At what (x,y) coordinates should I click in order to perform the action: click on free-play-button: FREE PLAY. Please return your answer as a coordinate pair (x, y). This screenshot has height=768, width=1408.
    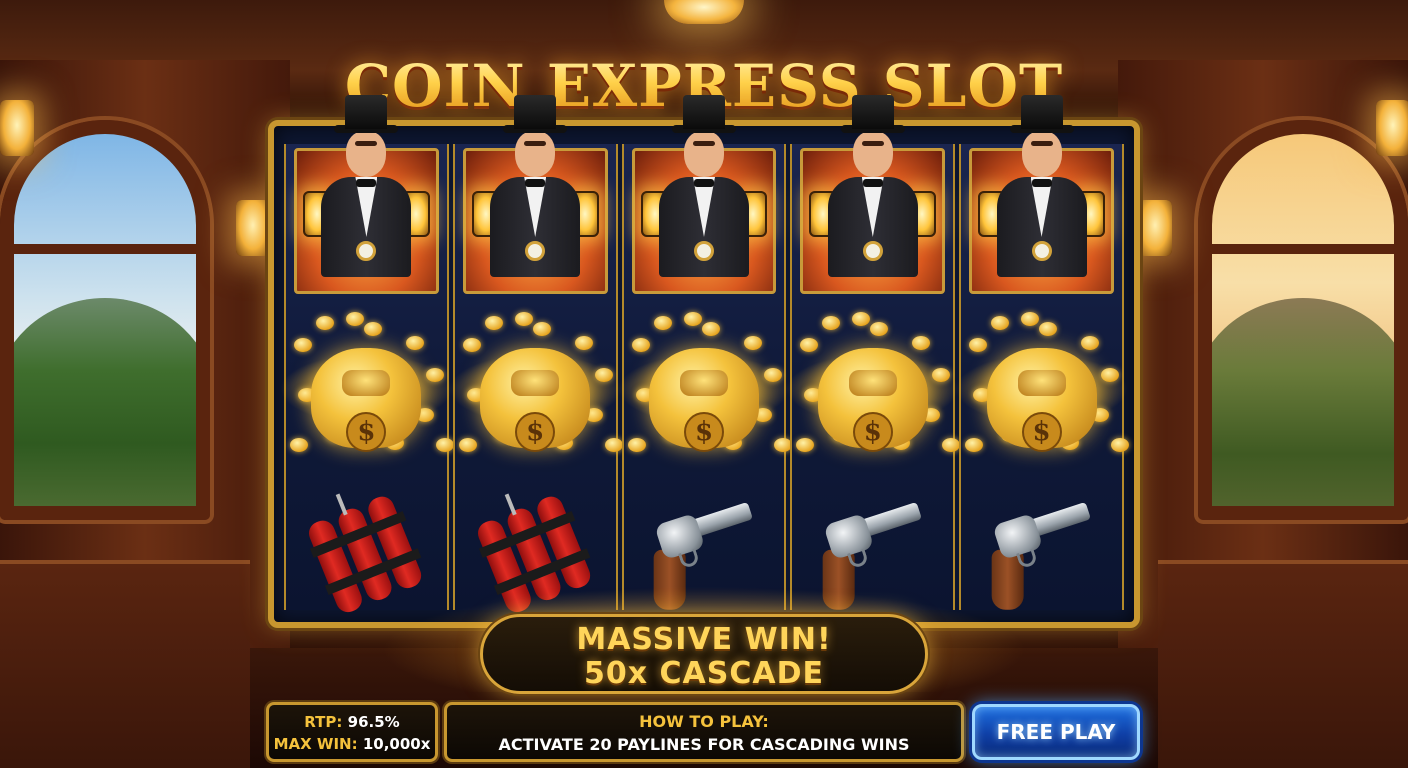
    Looking at the image, I should click on (1056, 732).